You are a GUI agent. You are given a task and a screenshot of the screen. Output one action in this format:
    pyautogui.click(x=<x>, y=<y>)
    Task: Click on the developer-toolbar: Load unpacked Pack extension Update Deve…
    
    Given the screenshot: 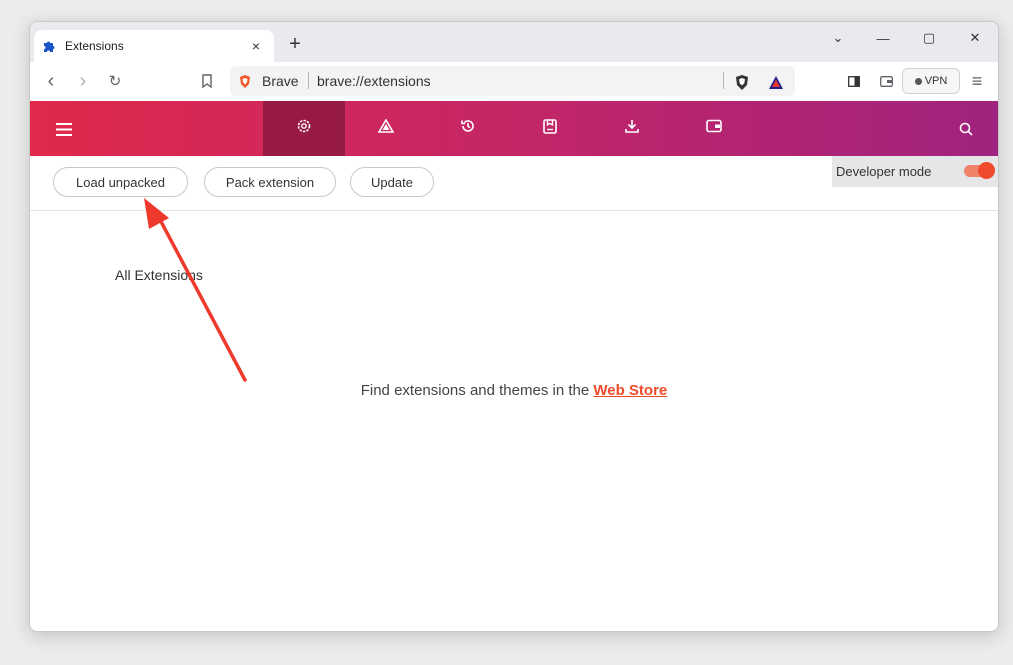 What is the action you would take?
    pyautogui.click(x=514, y=183)
    